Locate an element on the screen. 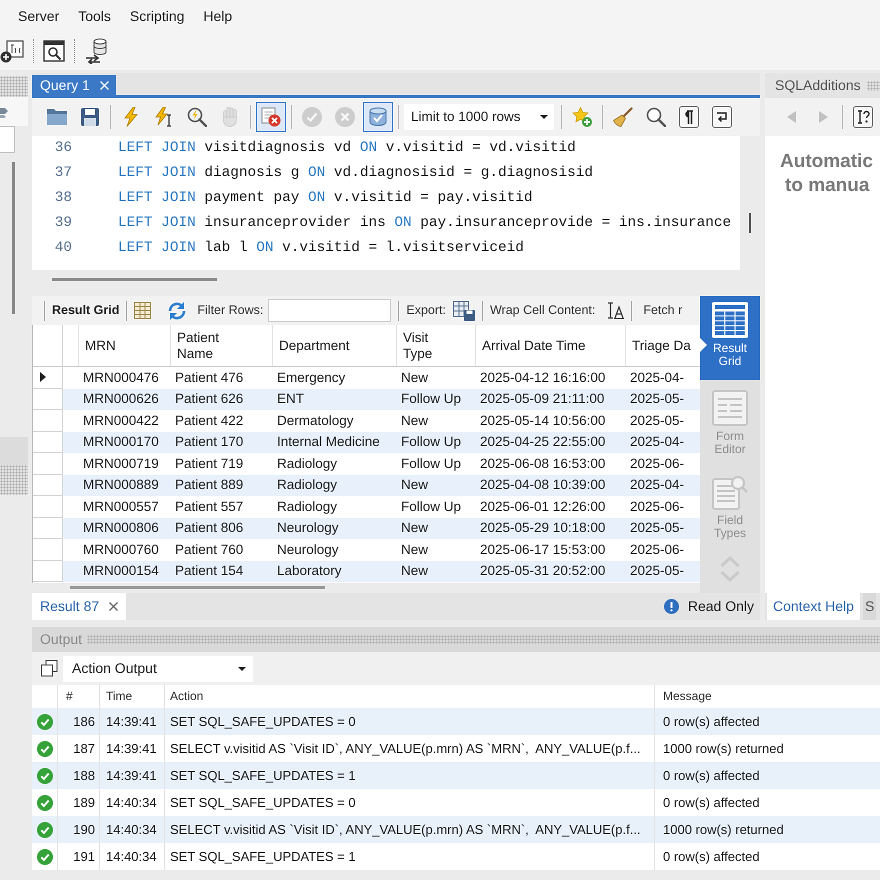 Image resolution: width=880 pixels, height=880 pixels. table-cell-text: 2025-06-17 15:53:00 is located at coordinates (542, 549).